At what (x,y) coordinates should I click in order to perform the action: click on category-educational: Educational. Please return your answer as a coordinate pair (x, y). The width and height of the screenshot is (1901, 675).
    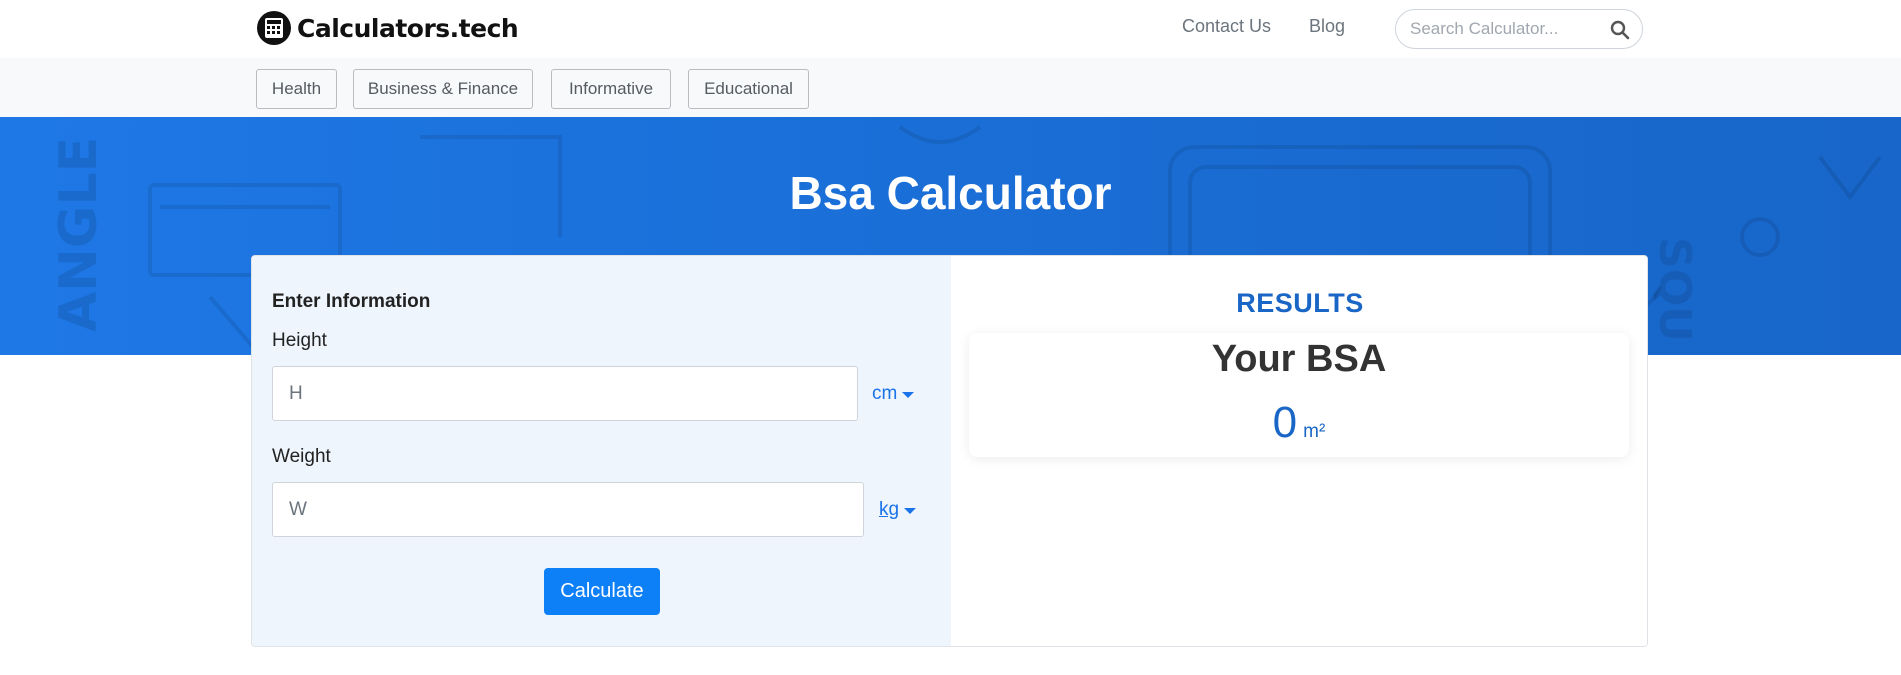
    Looking at the image, I should click on (748, 89).